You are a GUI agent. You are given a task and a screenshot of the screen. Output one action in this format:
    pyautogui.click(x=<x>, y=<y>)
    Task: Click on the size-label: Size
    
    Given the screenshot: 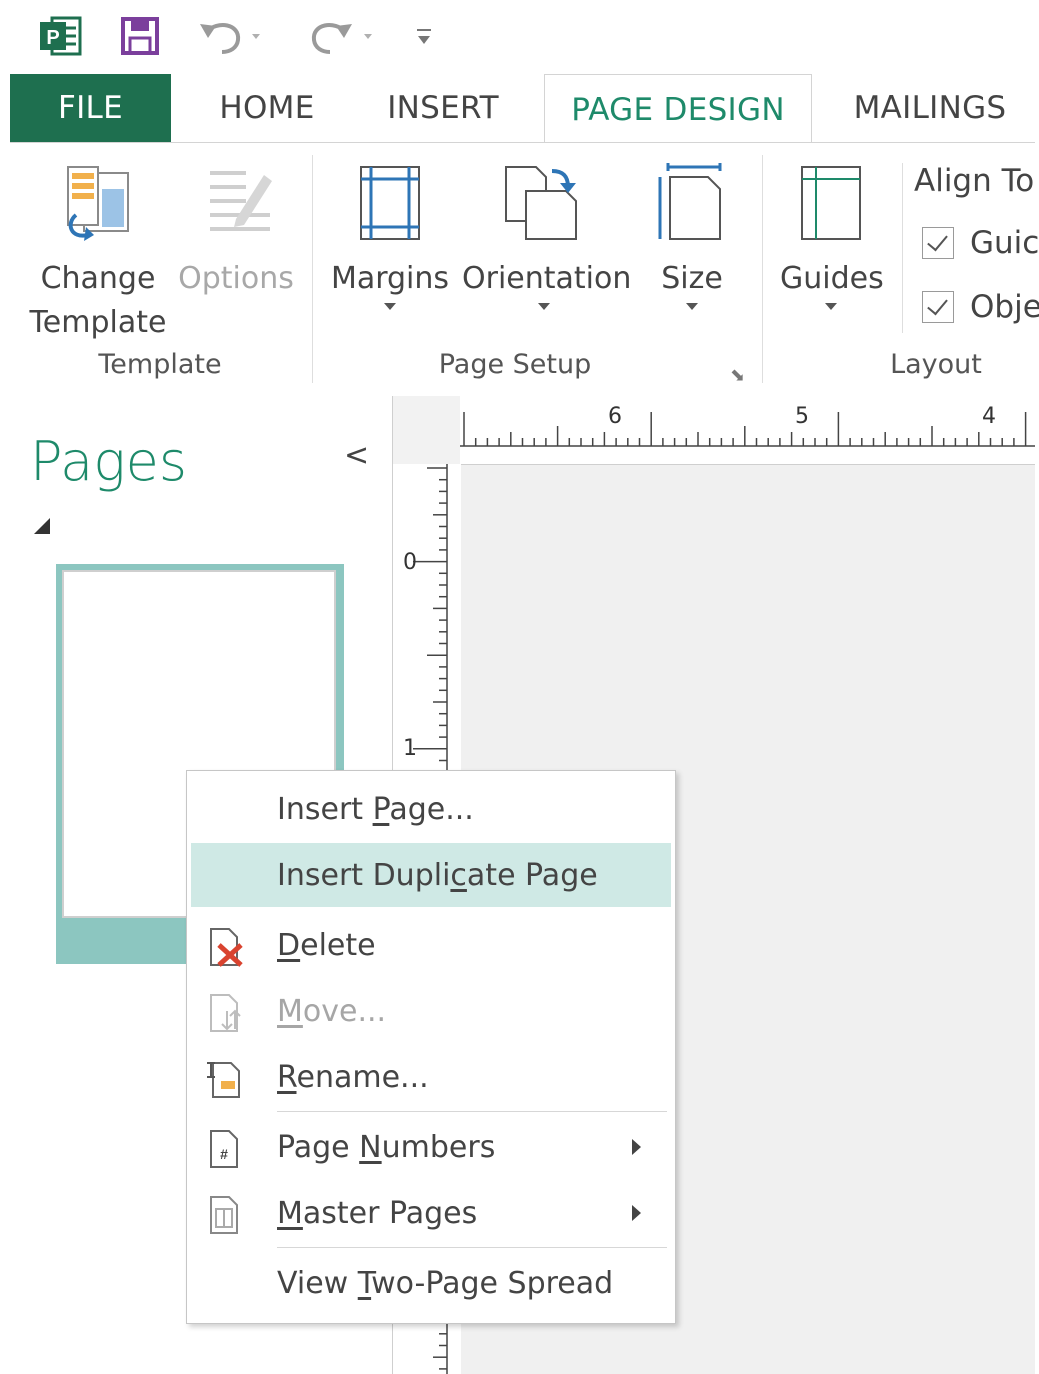 What is the action you would take?
    pyautogui.click(x=692, y=278)
    